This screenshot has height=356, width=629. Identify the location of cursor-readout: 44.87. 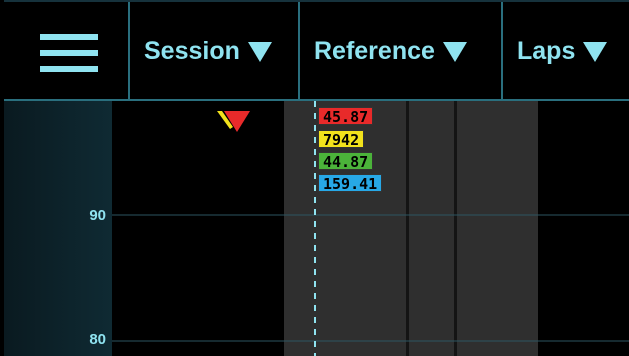
(346, 161).